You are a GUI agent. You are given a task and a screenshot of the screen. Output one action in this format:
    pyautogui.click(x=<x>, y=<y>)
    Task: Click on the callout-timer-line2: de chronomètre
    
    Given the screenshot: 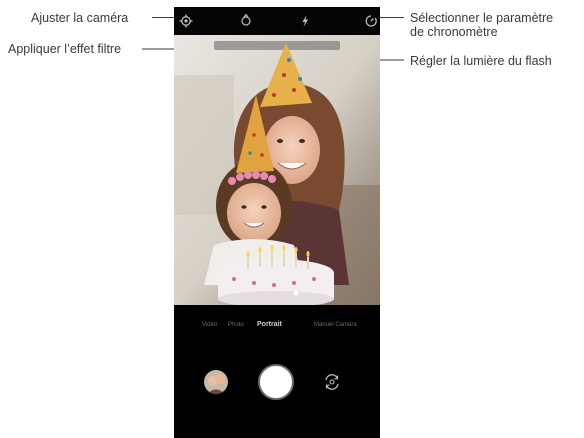 What is the action you would take?
    pyautogui.click(x=454, y=32)
    